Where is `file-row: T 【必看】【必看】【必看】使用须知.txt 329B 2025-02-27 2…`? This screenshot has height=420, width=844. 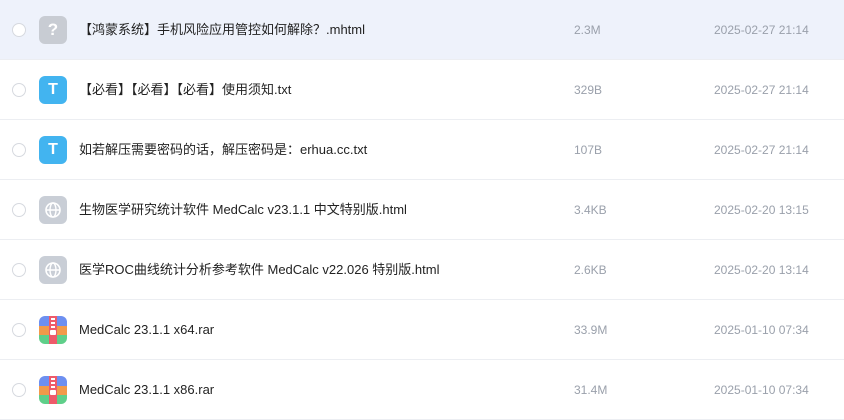 file-row: T 【必看】【必看】【必看】使用须知.txt 329B 2025-02-27 2… is located at coordinates (422, 90).